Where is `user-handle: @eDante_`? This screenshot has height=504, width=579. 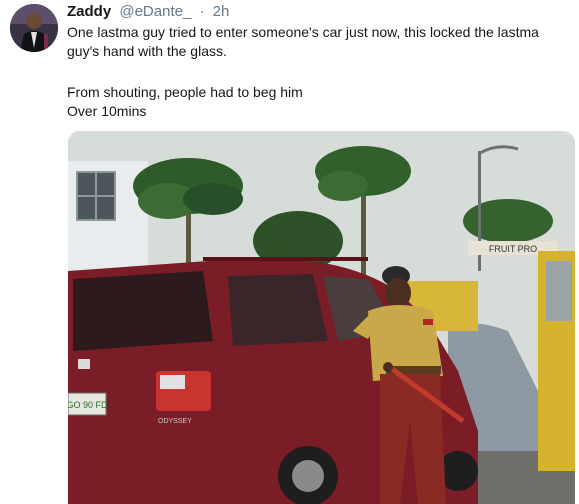 user-handle: @eDante_ is located at coordinates (155, 11).